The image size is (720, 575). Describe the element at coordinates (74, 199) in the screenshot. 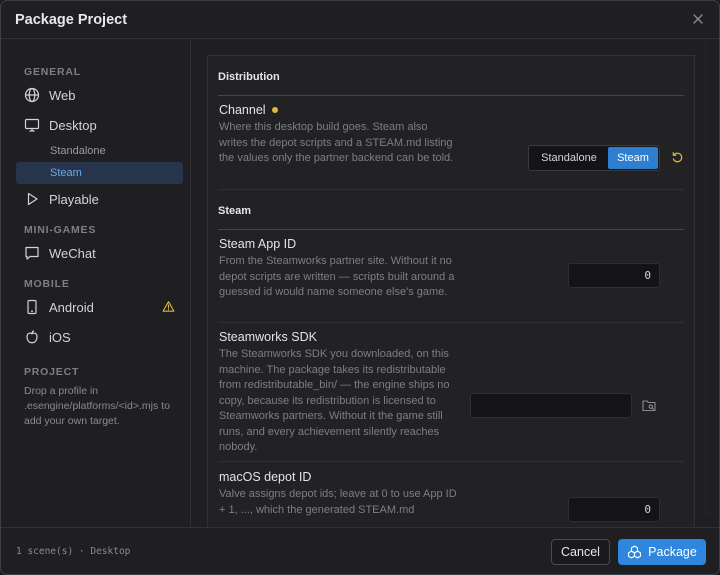

I see `sidebar-item-label: Playable` at that location.